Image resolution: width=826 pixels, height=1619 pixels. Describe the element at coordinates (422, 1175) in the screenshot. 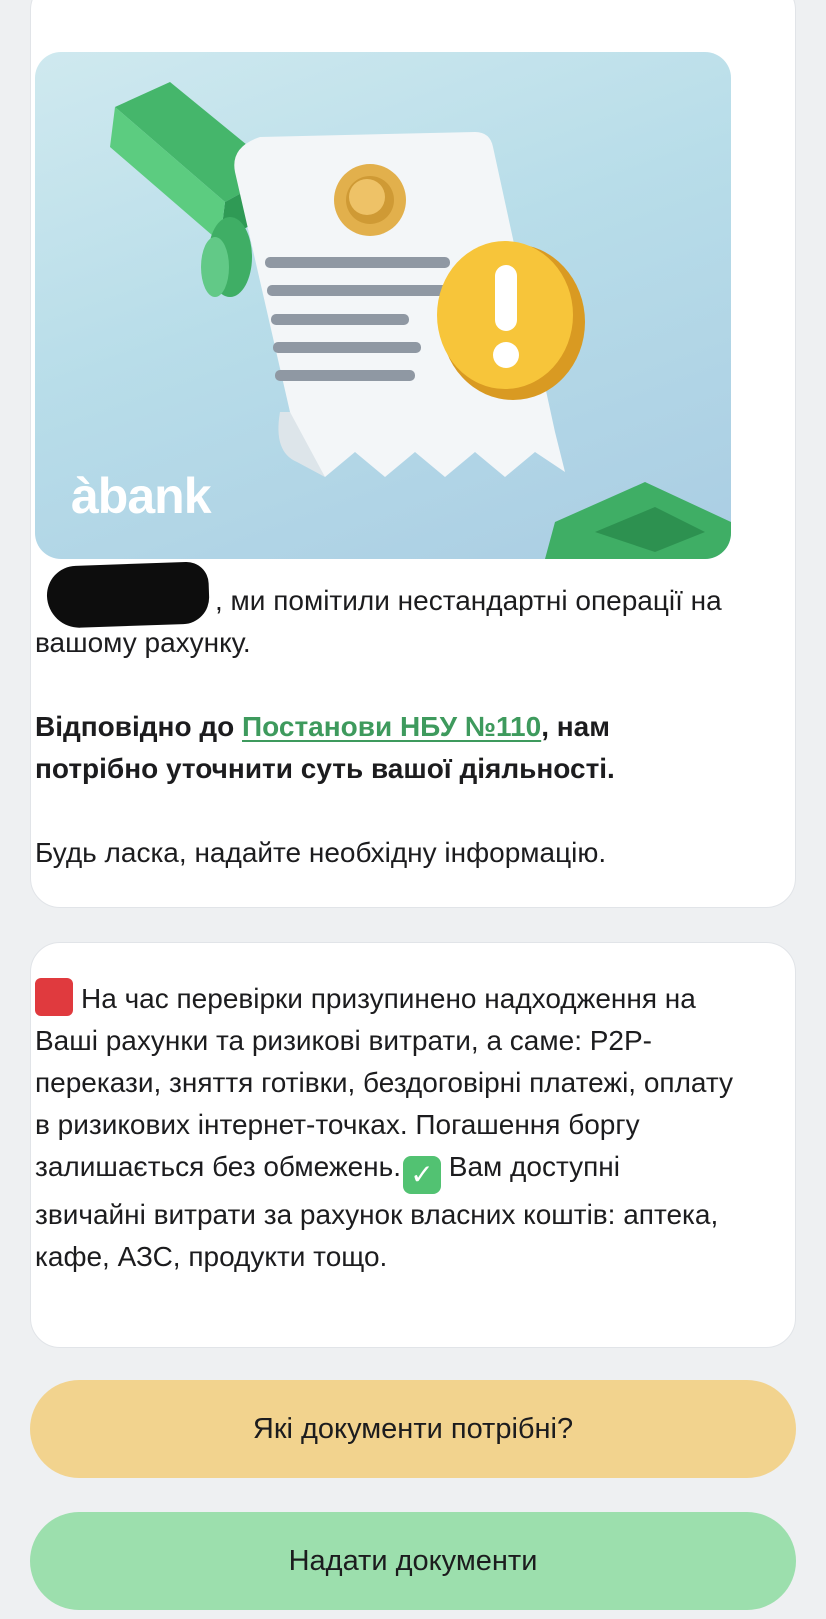

I see `check-mark-icon: ✓` at that location.